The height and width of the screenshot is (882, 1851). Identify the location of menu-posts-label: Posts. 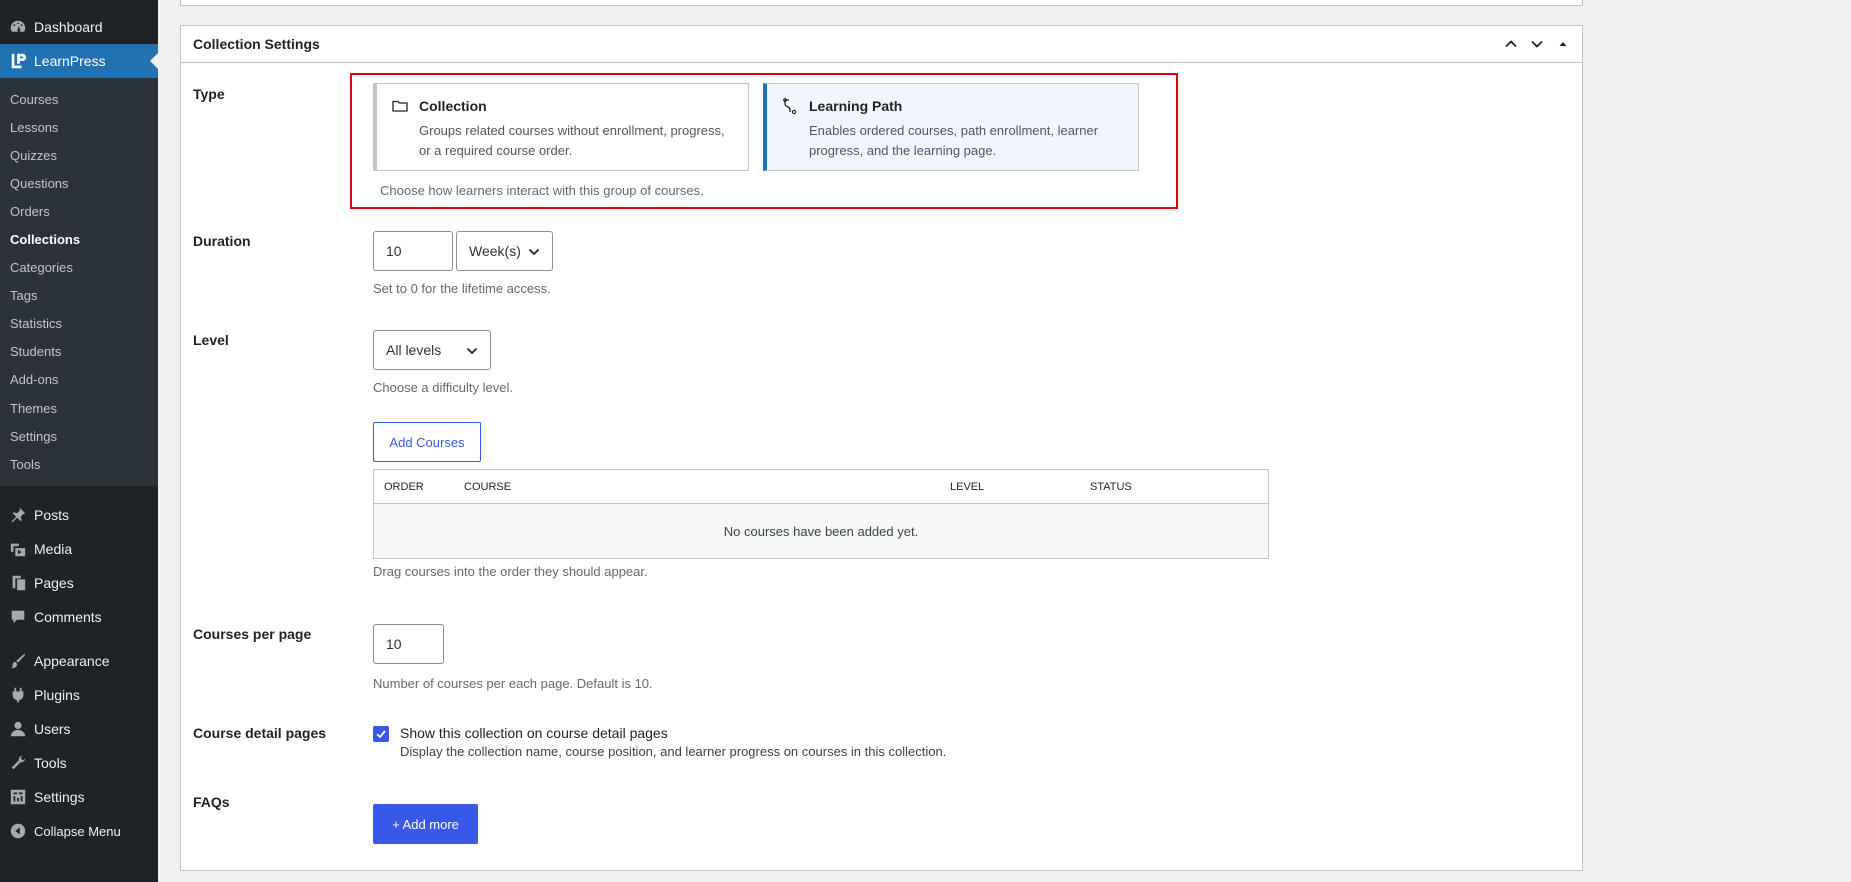
(52, 515).